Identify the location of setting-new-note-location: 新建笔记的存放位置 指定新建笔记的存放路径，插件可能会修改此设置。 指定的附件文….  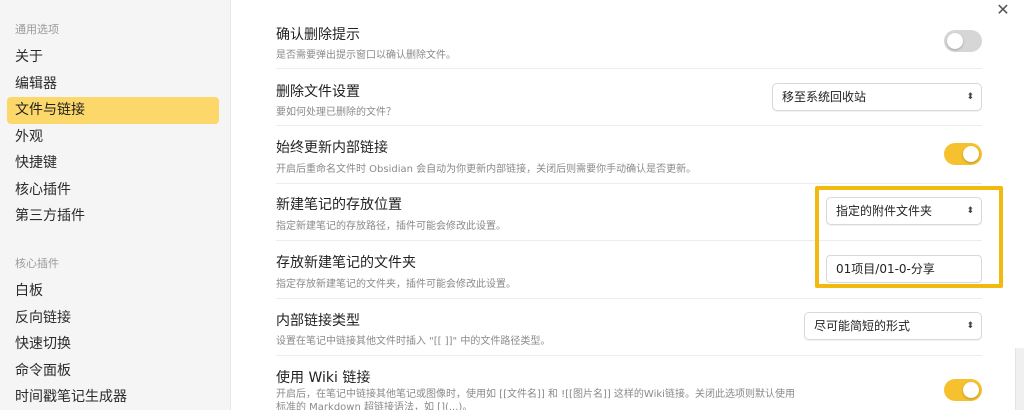
(629, 213).